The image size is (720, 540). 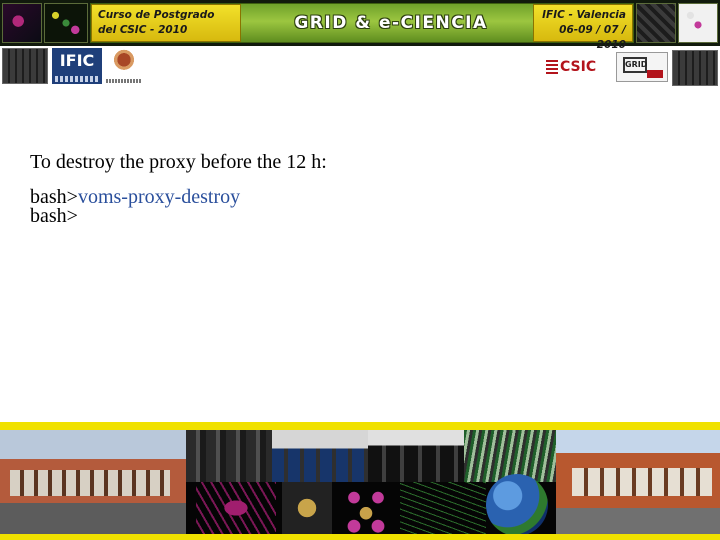 What do you see at coordinates (159, 197) in the screenshot?
I see `destroy-command: voms-proxy-destroy` at bounding box center [159, 197].